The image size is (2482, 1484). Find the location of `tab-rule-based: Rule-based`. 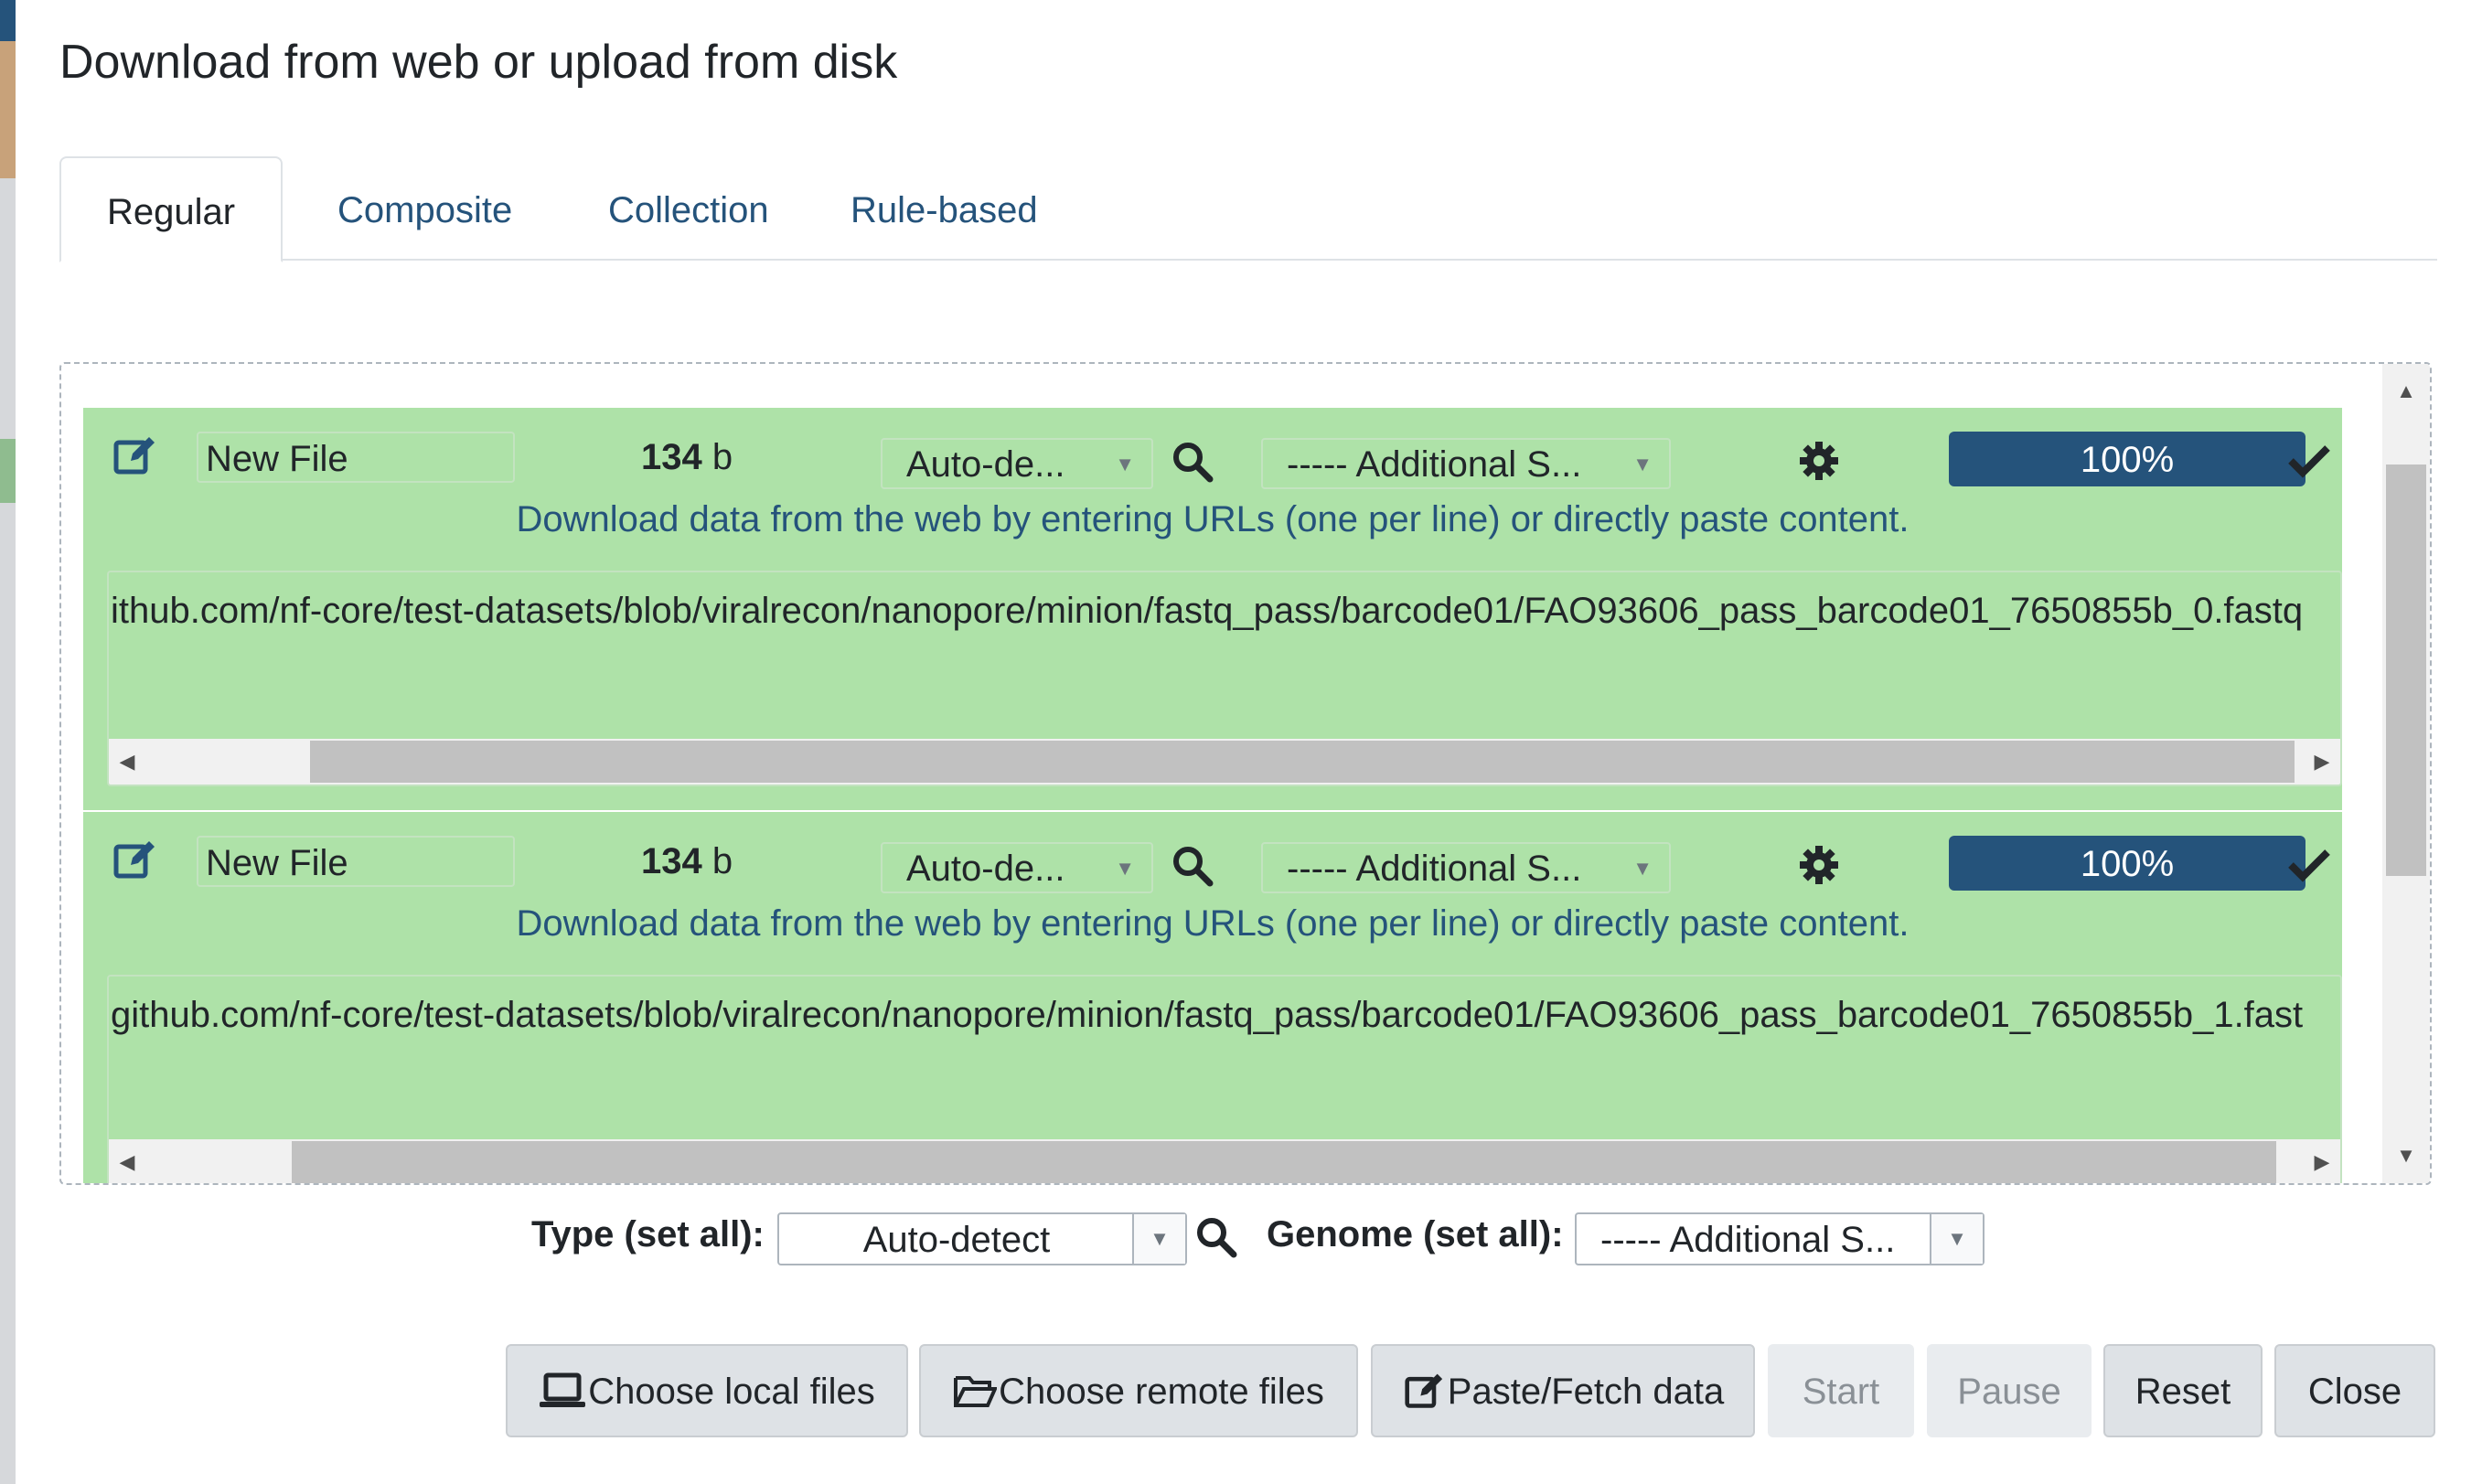

tab-rule-based: Rule-based is located at coordinates (944, 207).